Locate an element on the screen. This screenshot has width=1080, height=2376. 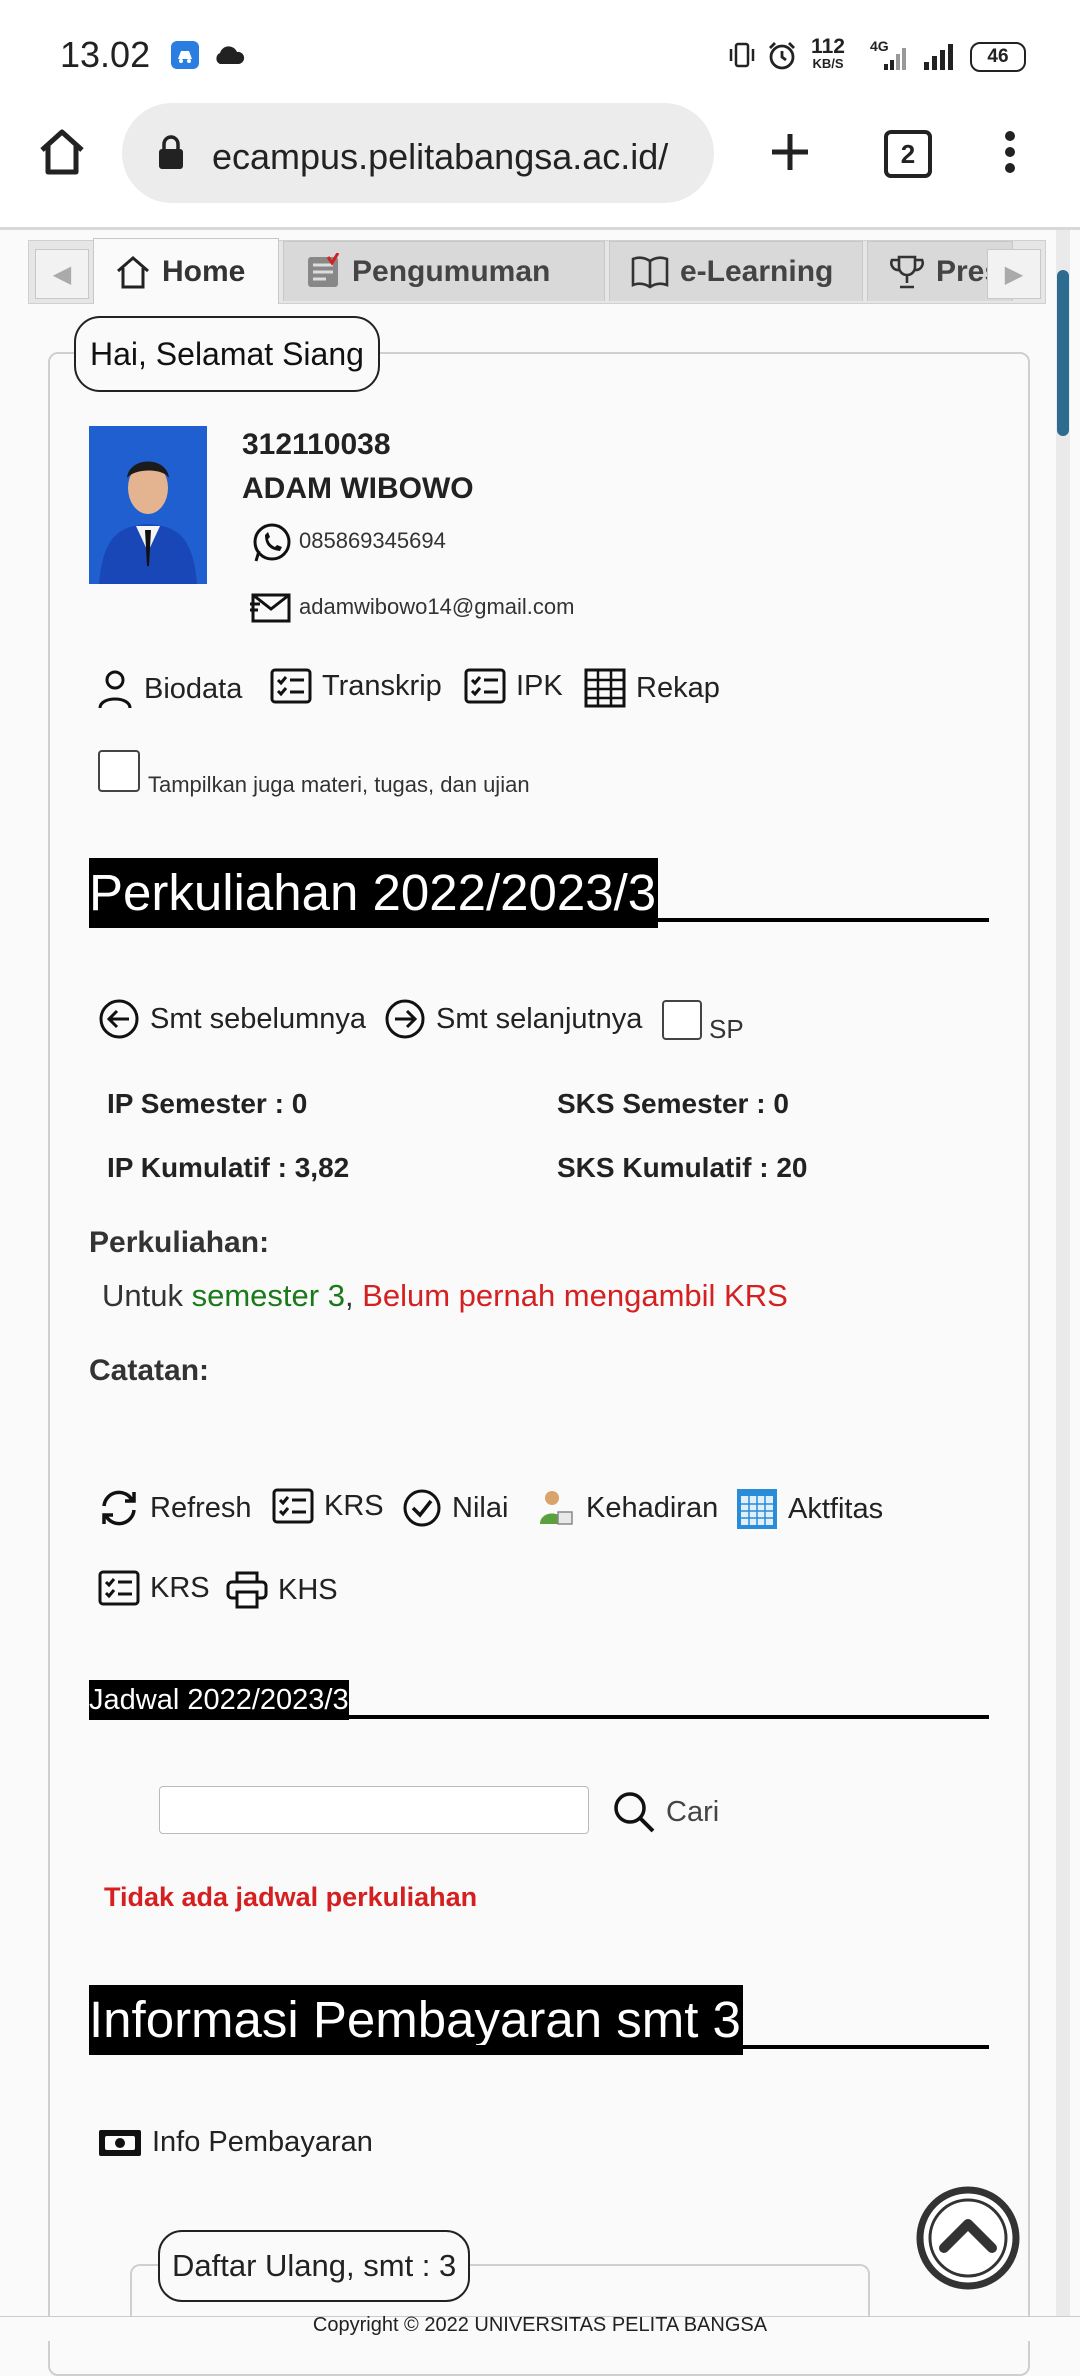
notice-prefix: Untuk is located at coordinates (147, 1295).